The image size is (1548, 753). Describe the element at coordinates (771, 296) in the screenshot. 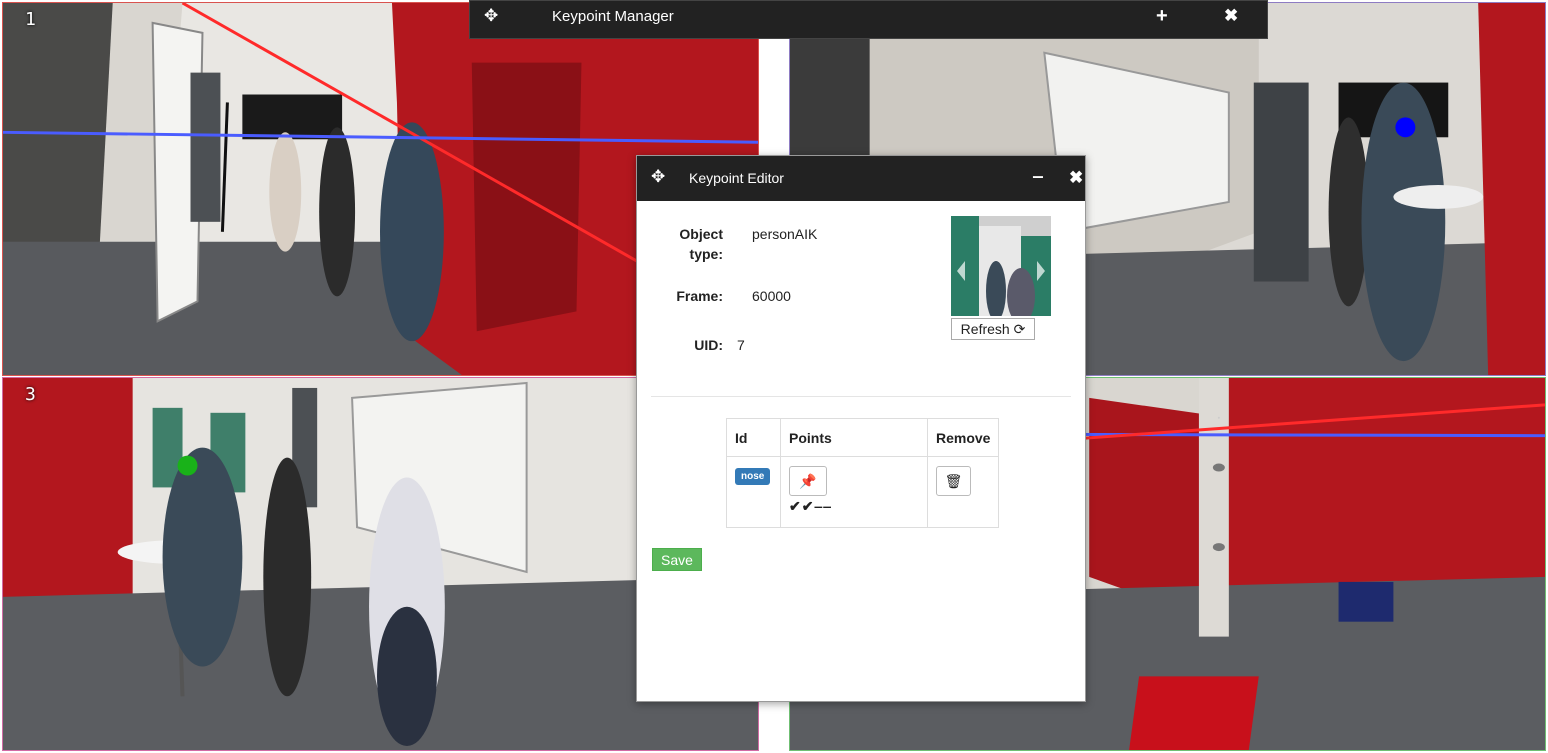

I see `frame-value: 60000` at that location.